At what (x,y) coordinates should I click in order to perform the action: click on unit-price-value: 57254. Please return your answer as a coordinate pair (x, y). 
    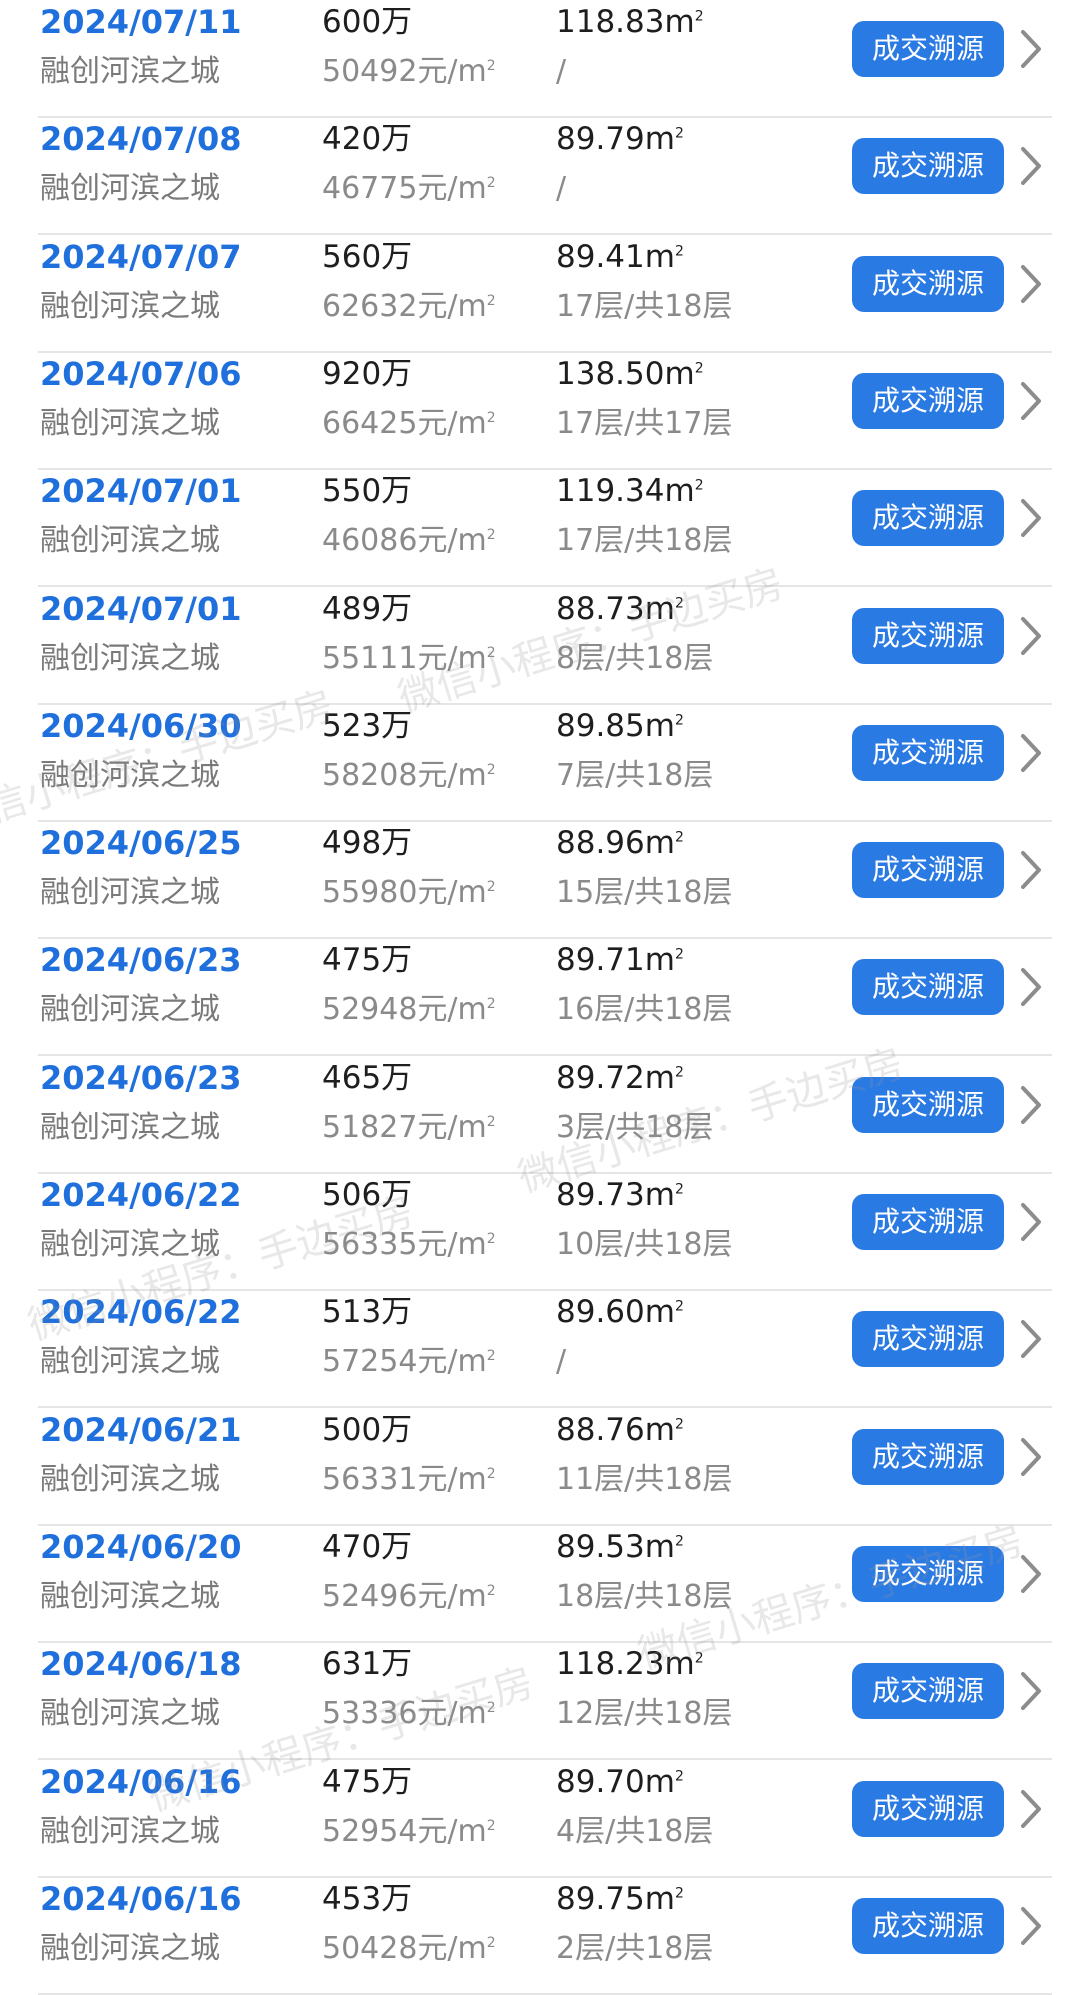
    Looking at the image, I should click on (370, 1362).